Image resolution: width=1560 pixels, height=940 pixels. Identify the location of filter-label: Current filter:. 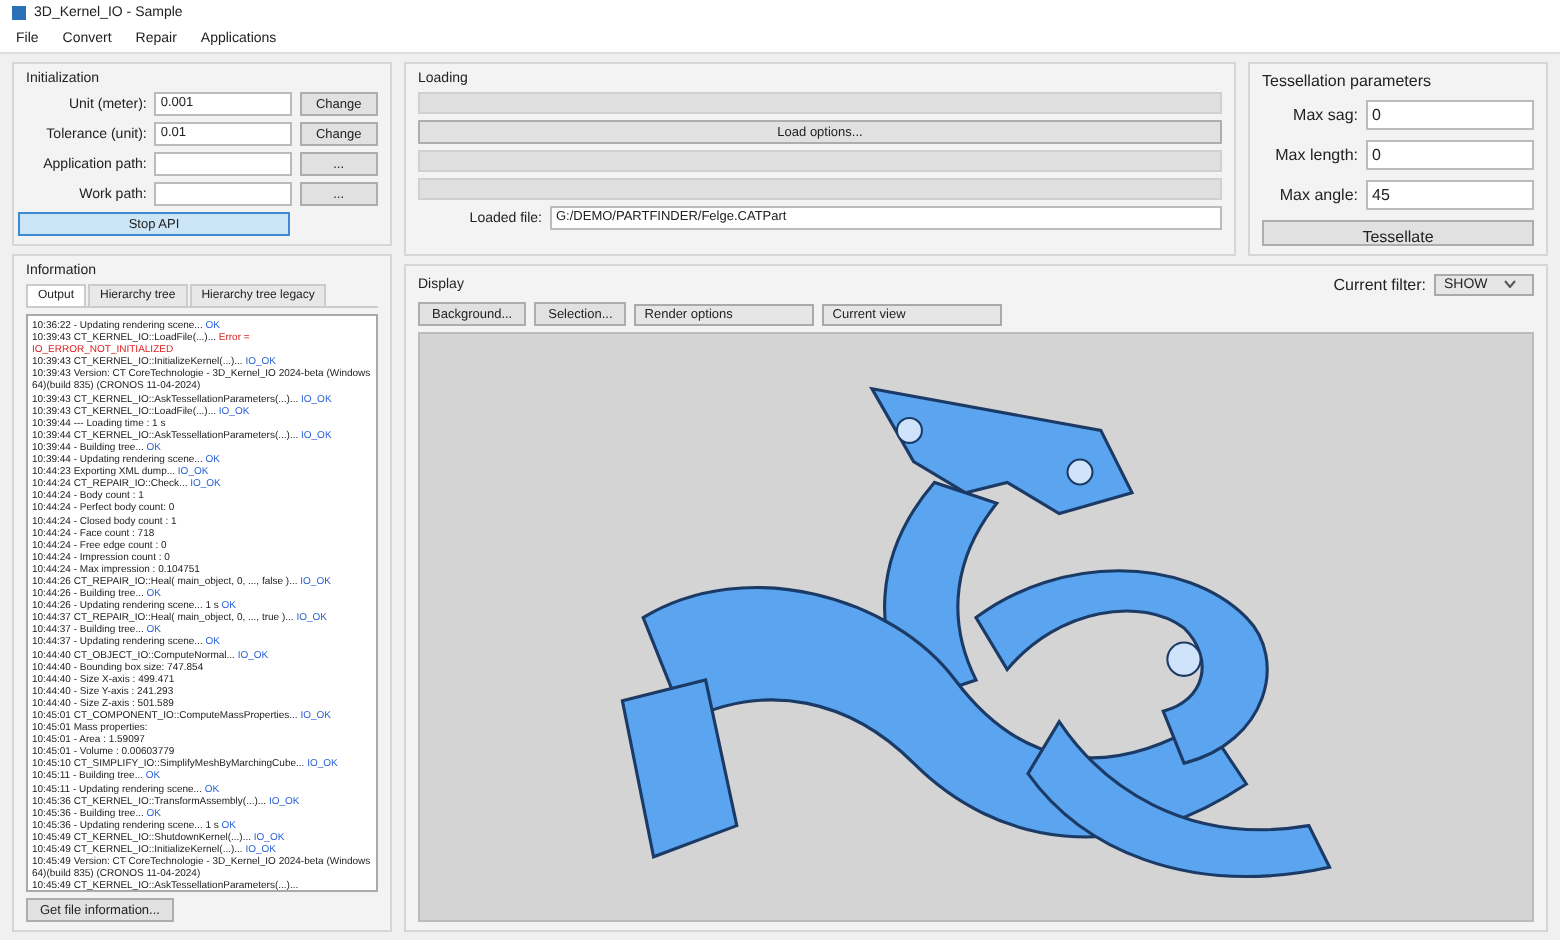
(1379, 285).